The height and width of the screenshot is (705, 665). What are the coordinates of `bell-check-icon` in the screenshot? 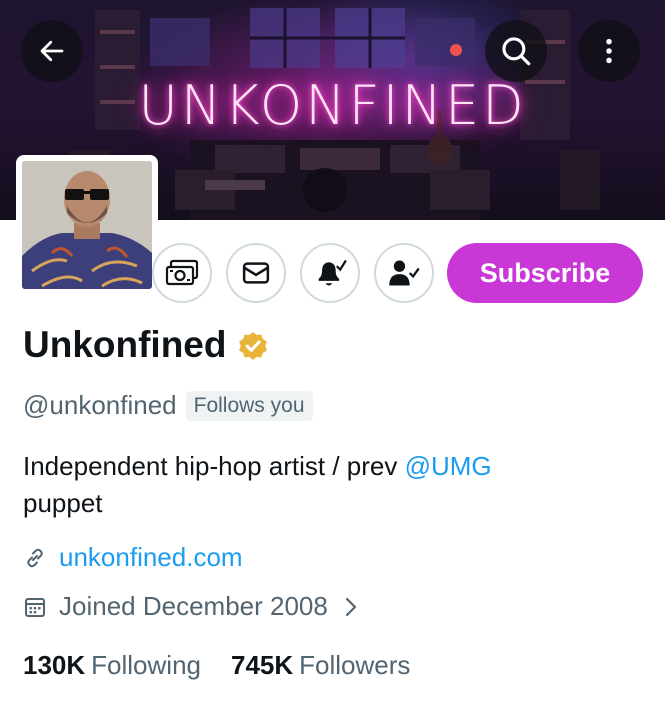 It's located at (332, 272).